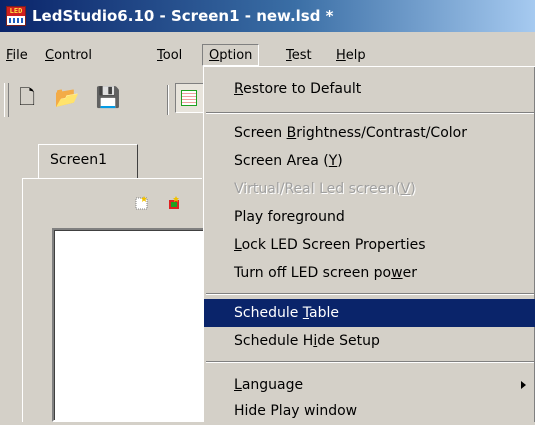 The height and width of the screenshot is (425, 535). What do you see at coordinates (369, 161) in the screenshot?
I see `menu-item-screen-area: Screen Area (Y)` at bounding box center [369, 161].